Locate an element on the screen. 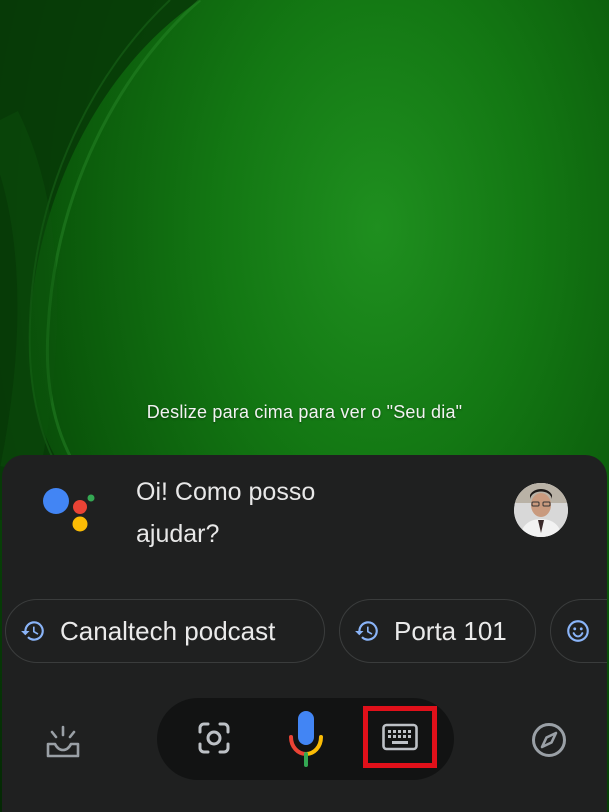 The image size is (609, 812). chip-label: N is located at coordinates (606, 631).